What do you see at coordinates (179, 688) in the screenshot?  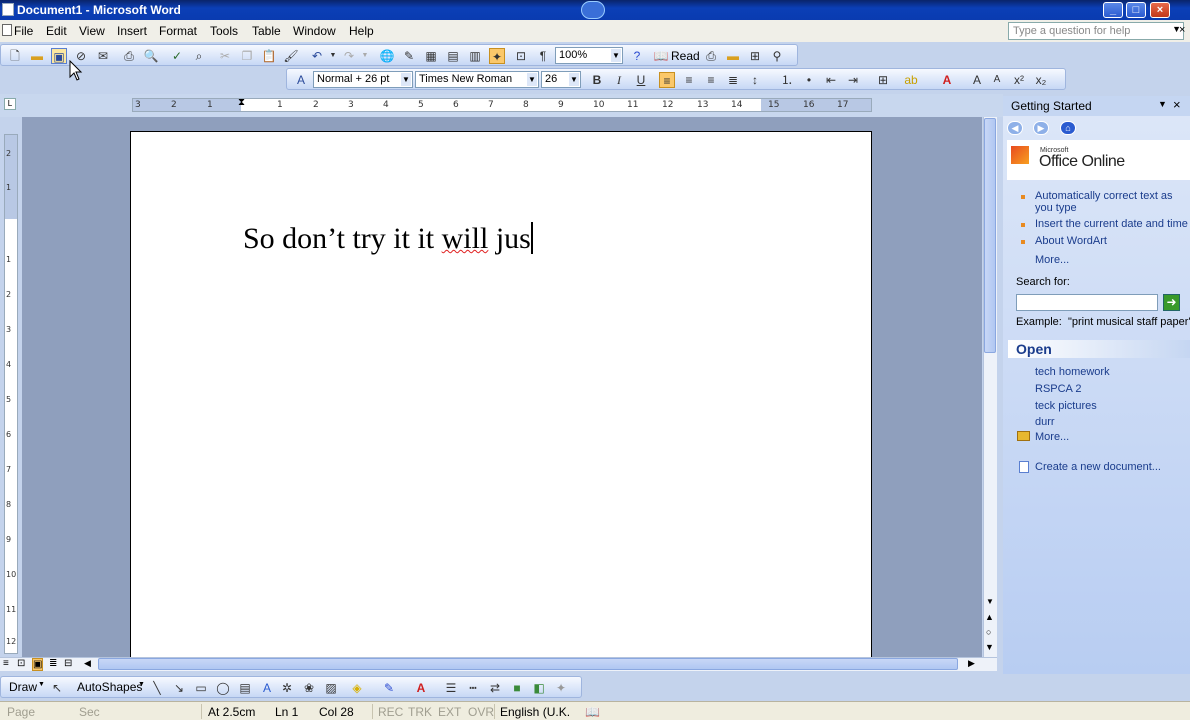 I see `arrow-icon: ↘` at bounding box center [179, 688].